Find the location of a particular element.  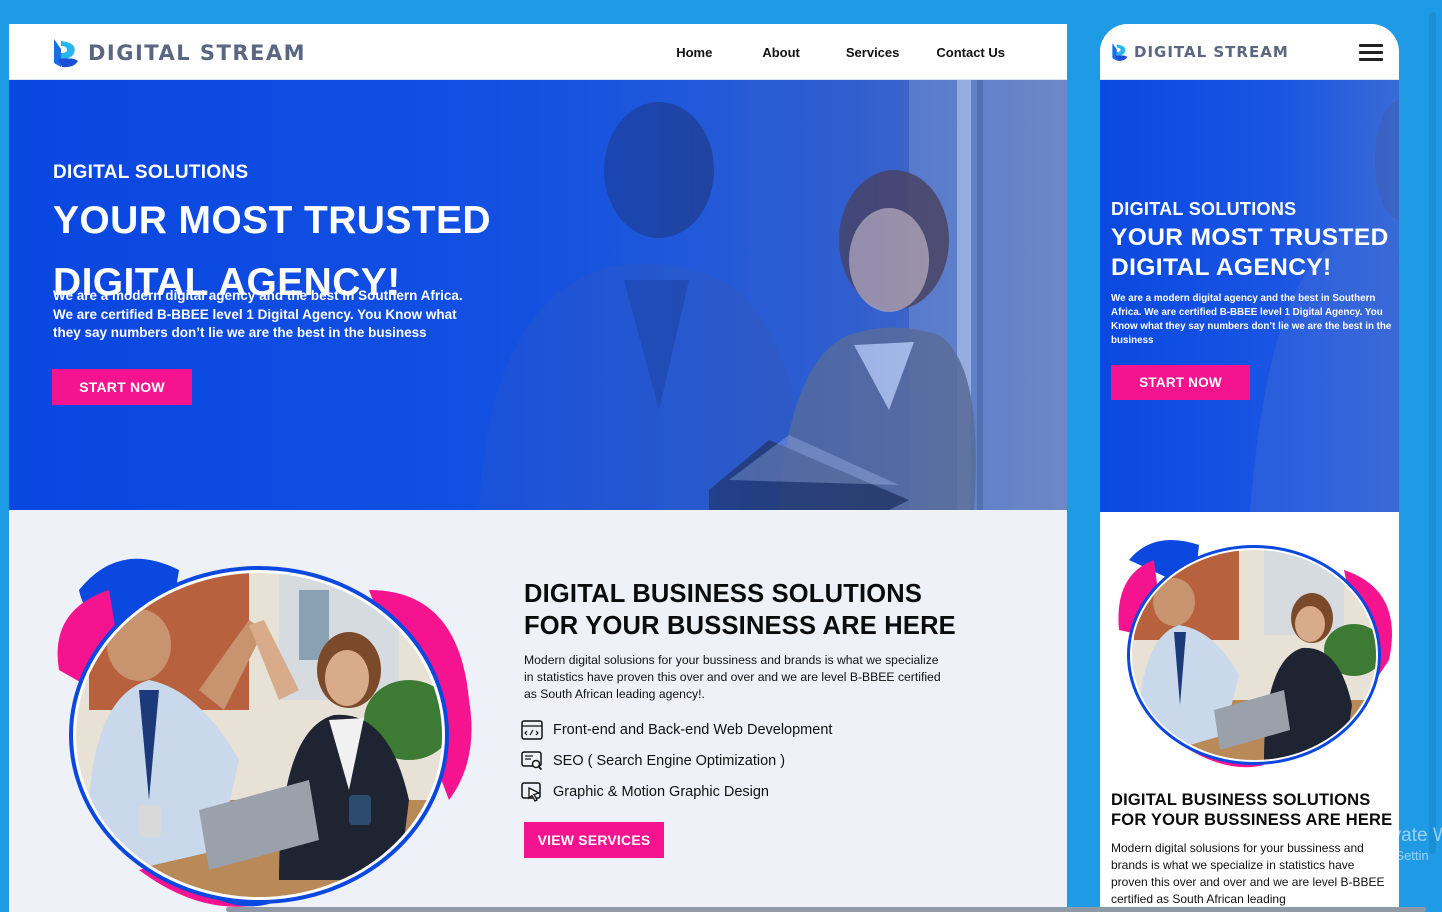

service-item: Graphic & Motion Graphic Design is located at coordinates (645, 792).